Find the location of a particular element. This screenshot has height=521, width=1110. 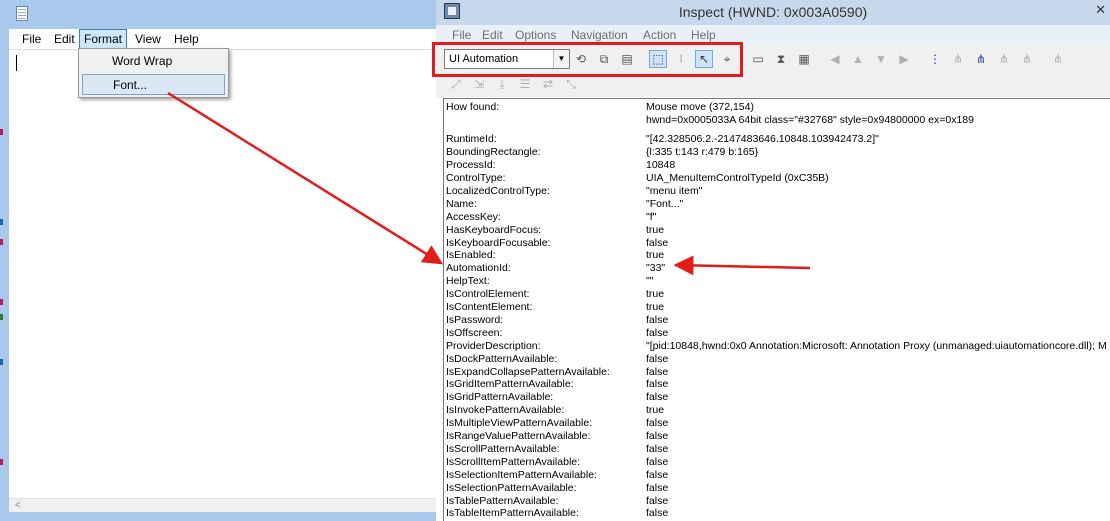

property-value: 10848 is located at coordinates (661, 165).